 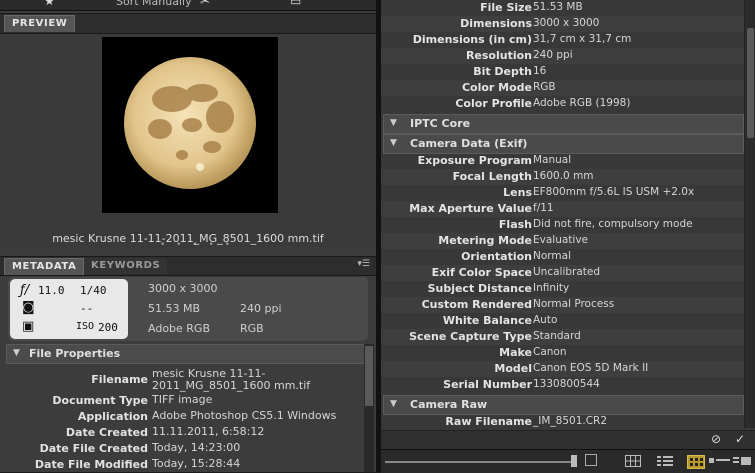 What do you see at coordinates (562, 88) in the screenshot?
I see `metadata-row-color-mode: Color Mode RGB` at bounding box center [562, 88].